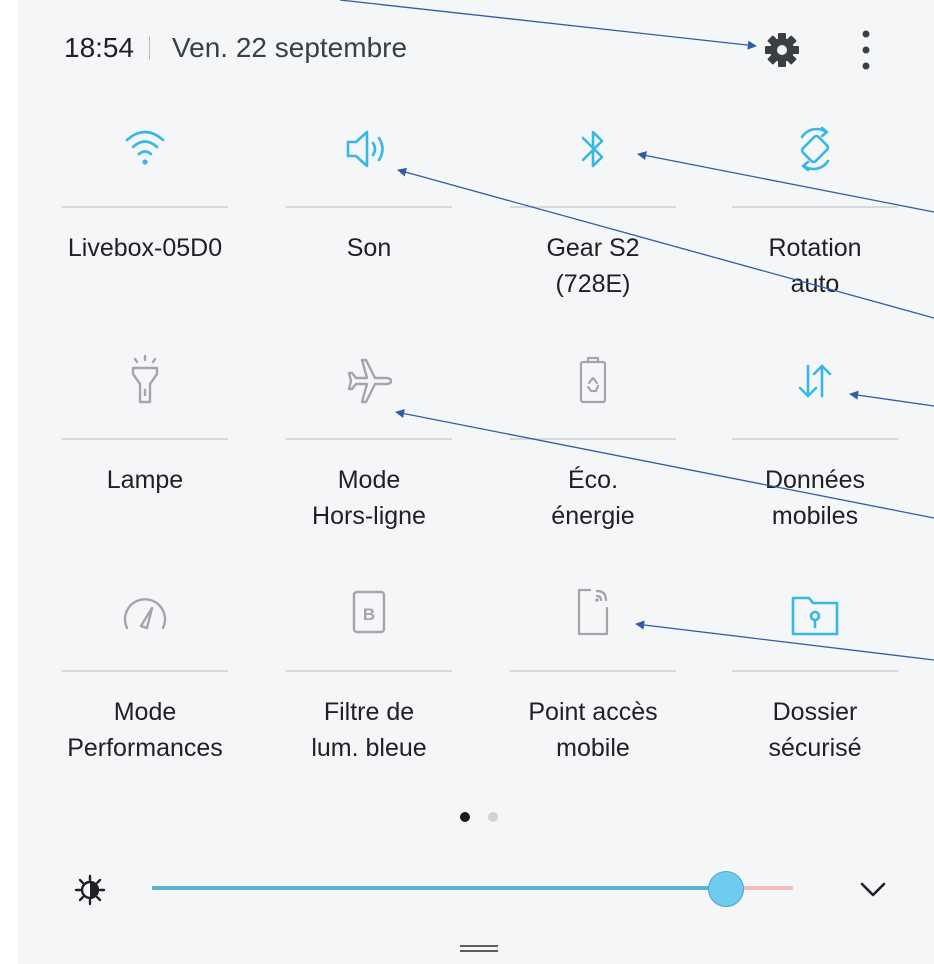 Image resolution: width=934 pixels, height=964 pixels. Describe the element at coordinates (873, 889) in the screenshot. I see `chevron-down-icon` at that location.